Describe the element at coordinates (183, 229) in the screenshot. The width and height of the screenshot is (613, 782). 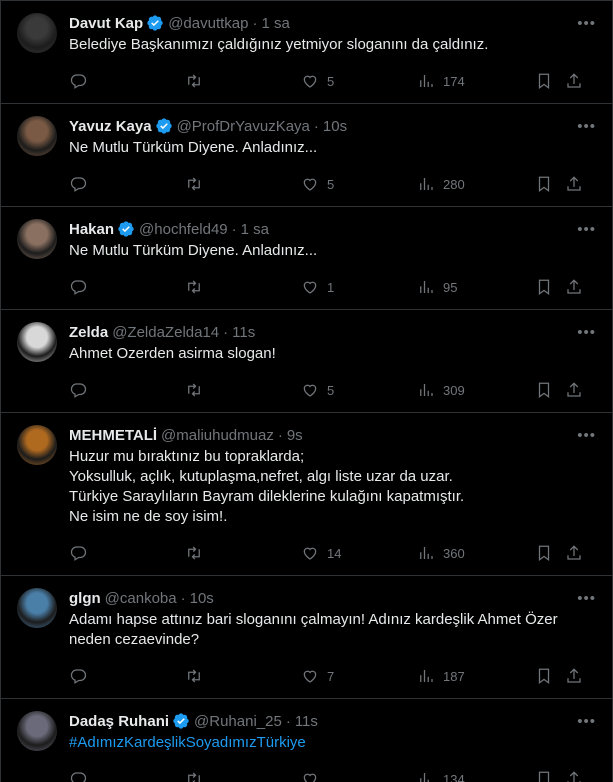
I see `author-handle: @hochfeld49` at that location.